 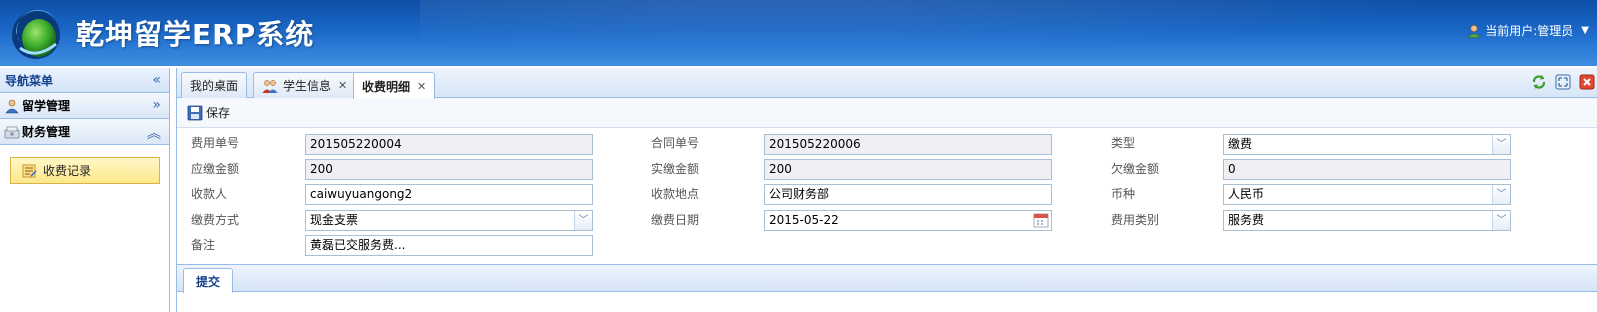 I want to click on current-user-menu: 当前用户:管理员 ▼, so click(x=1528, y=30).